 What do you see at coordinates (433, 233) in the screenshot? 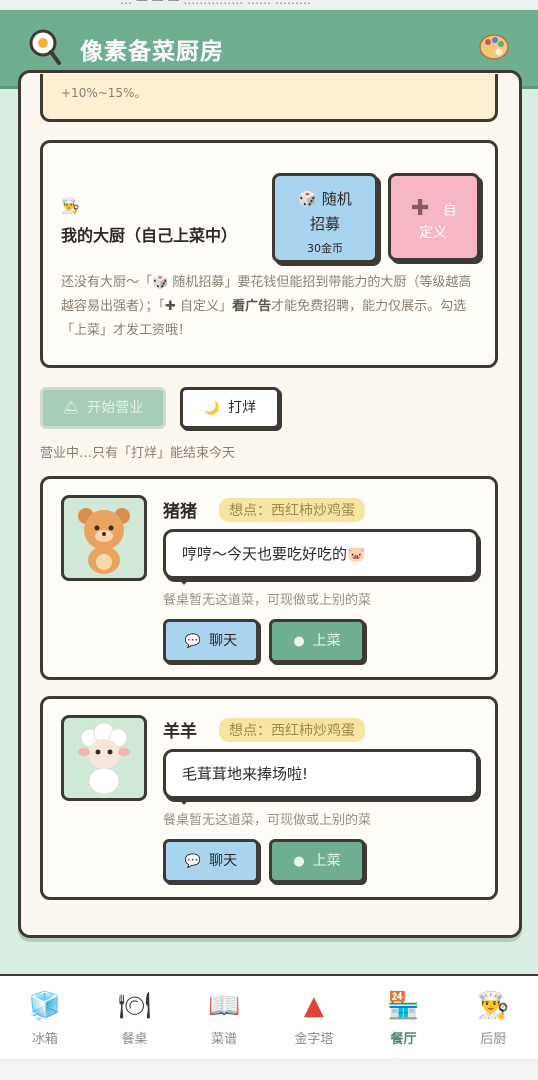
I see `custom-recruit-label-2: 定义` at bounding box center [433, 233].